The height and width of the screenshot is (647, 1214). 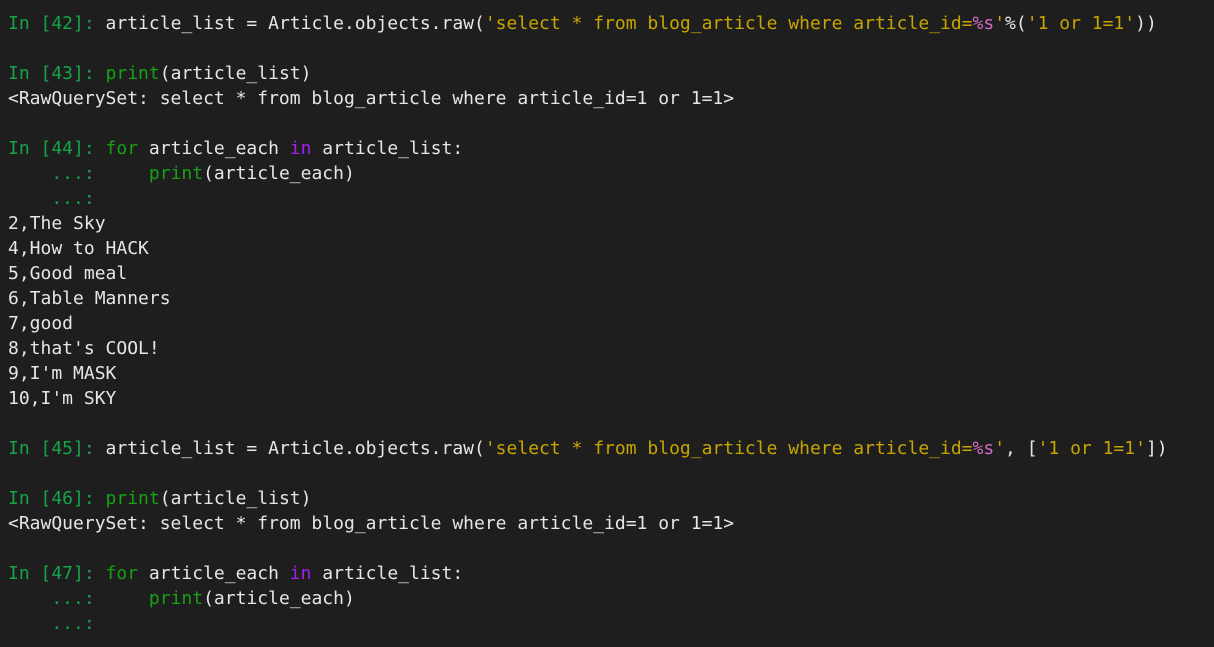 What do you see at coordinates (607, 498) in the screenshot?
I see `input-line: In [46]: print(article_list)` at bounding box center [607, 498].